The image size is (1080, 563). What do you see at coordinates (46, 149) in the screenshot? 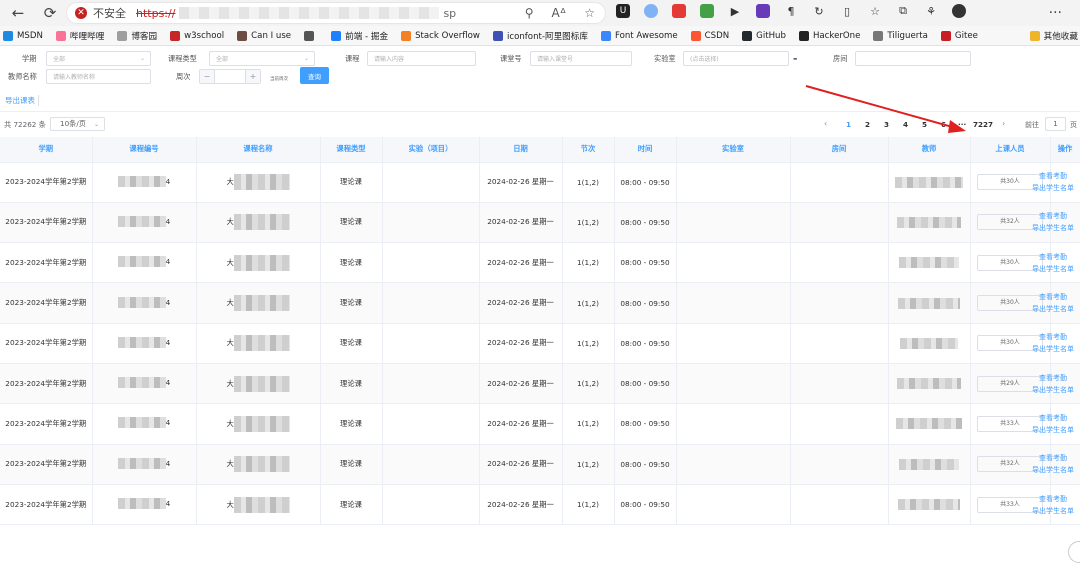
I see `column-header: 学期` at bounding box center [46, 149].